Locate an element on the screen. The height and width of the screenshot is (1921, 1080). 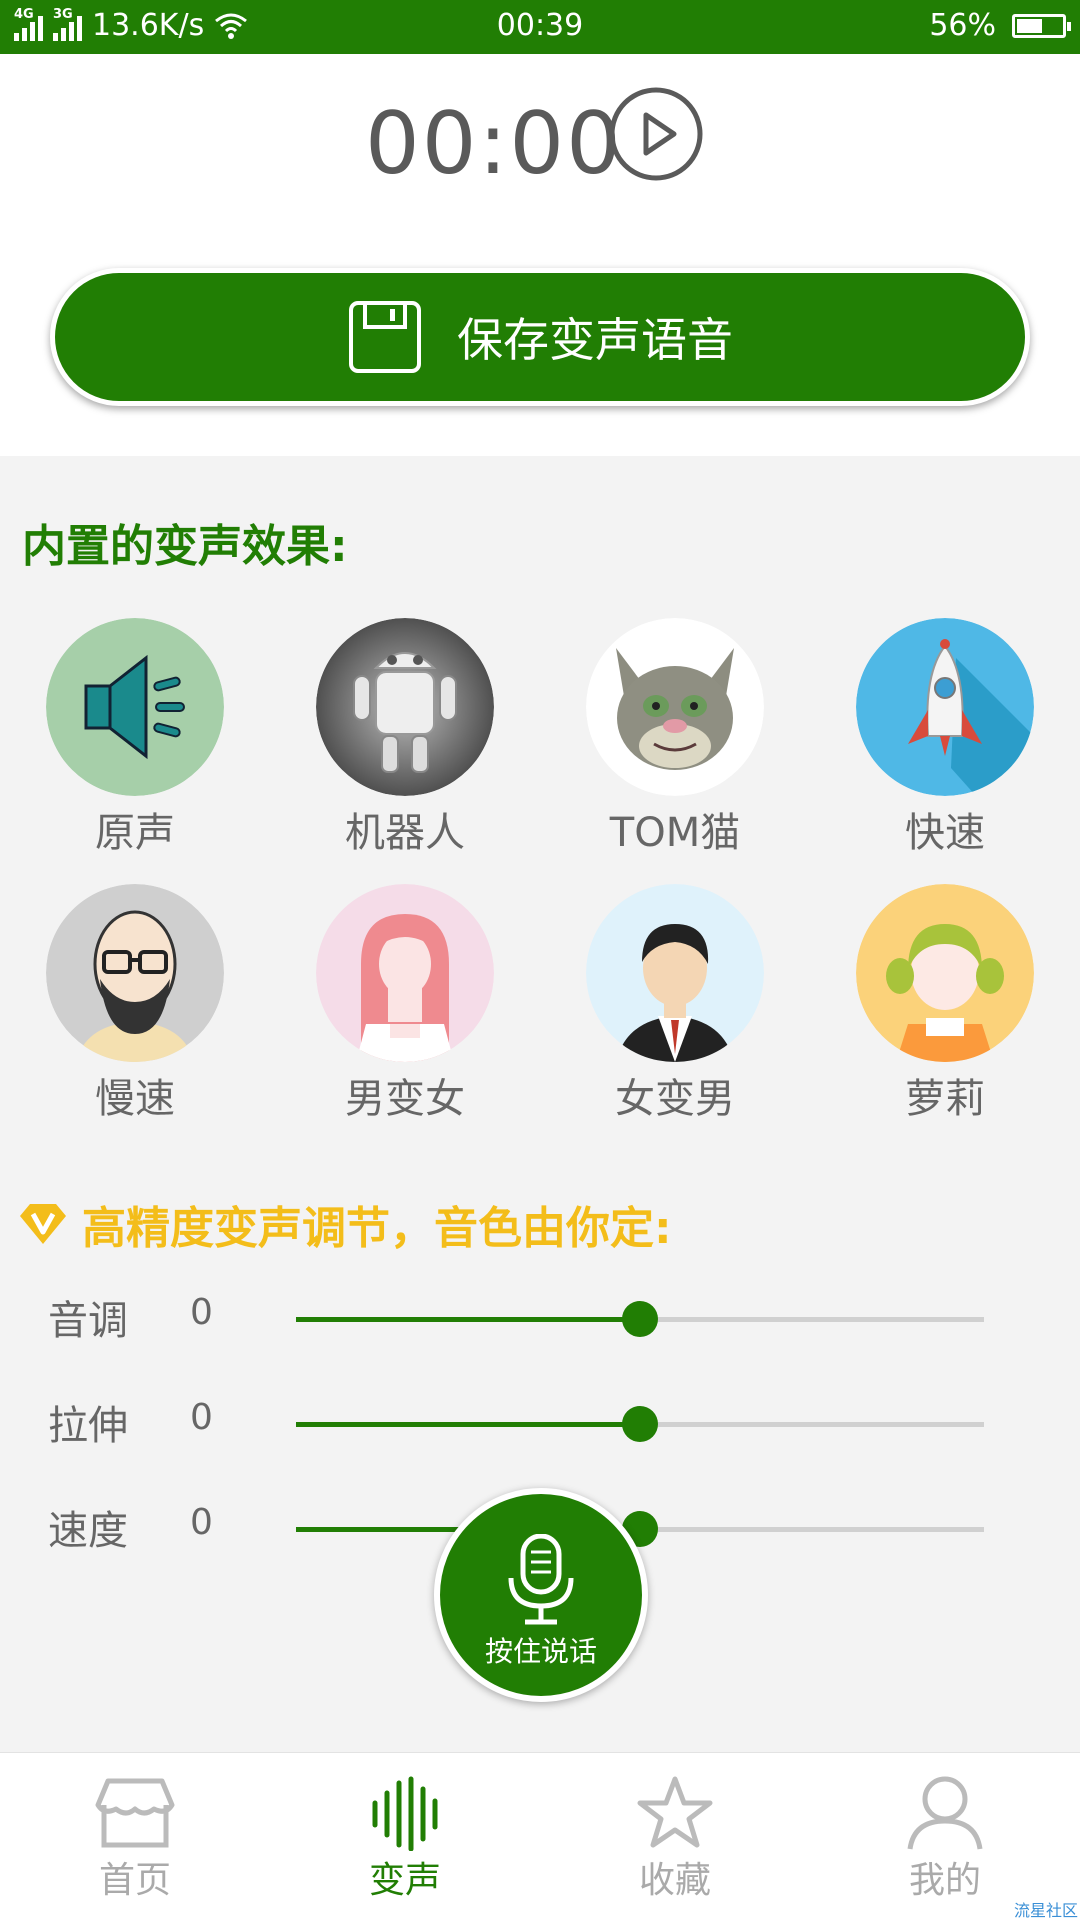
effect-male-to-female: 男变女 is located at coordinates (405, 1004).